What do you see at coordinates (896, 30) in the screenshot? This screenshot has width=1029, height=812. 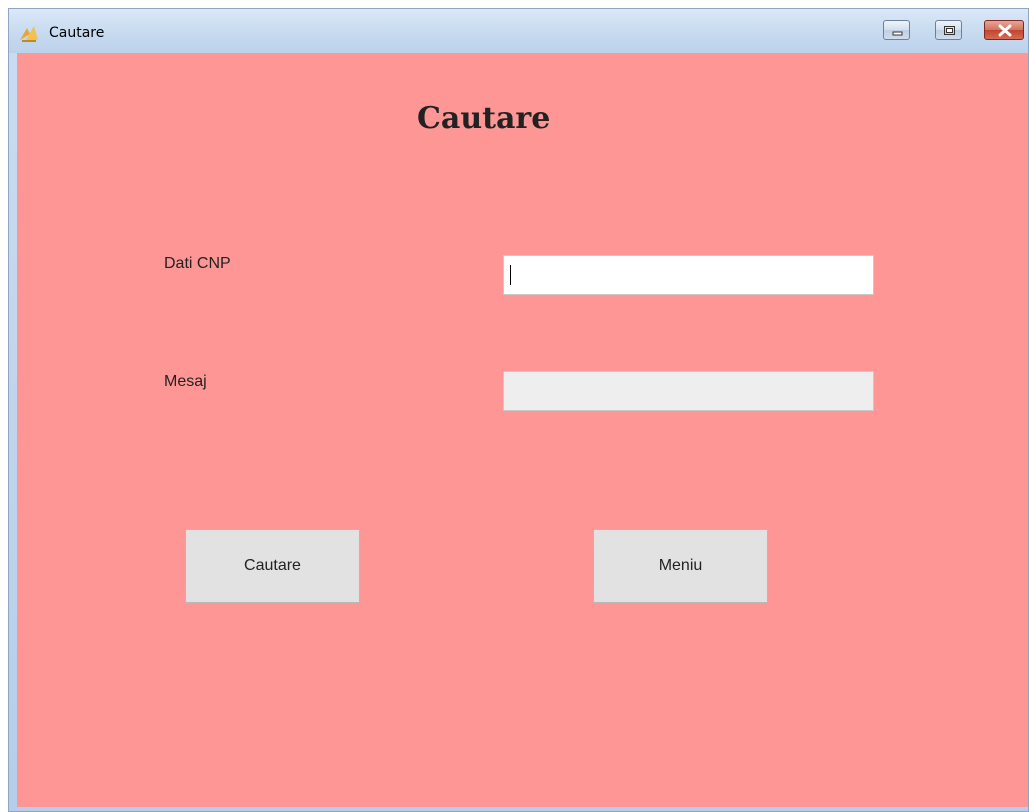 I see `minimize-button` at bounding box center [896, 30].